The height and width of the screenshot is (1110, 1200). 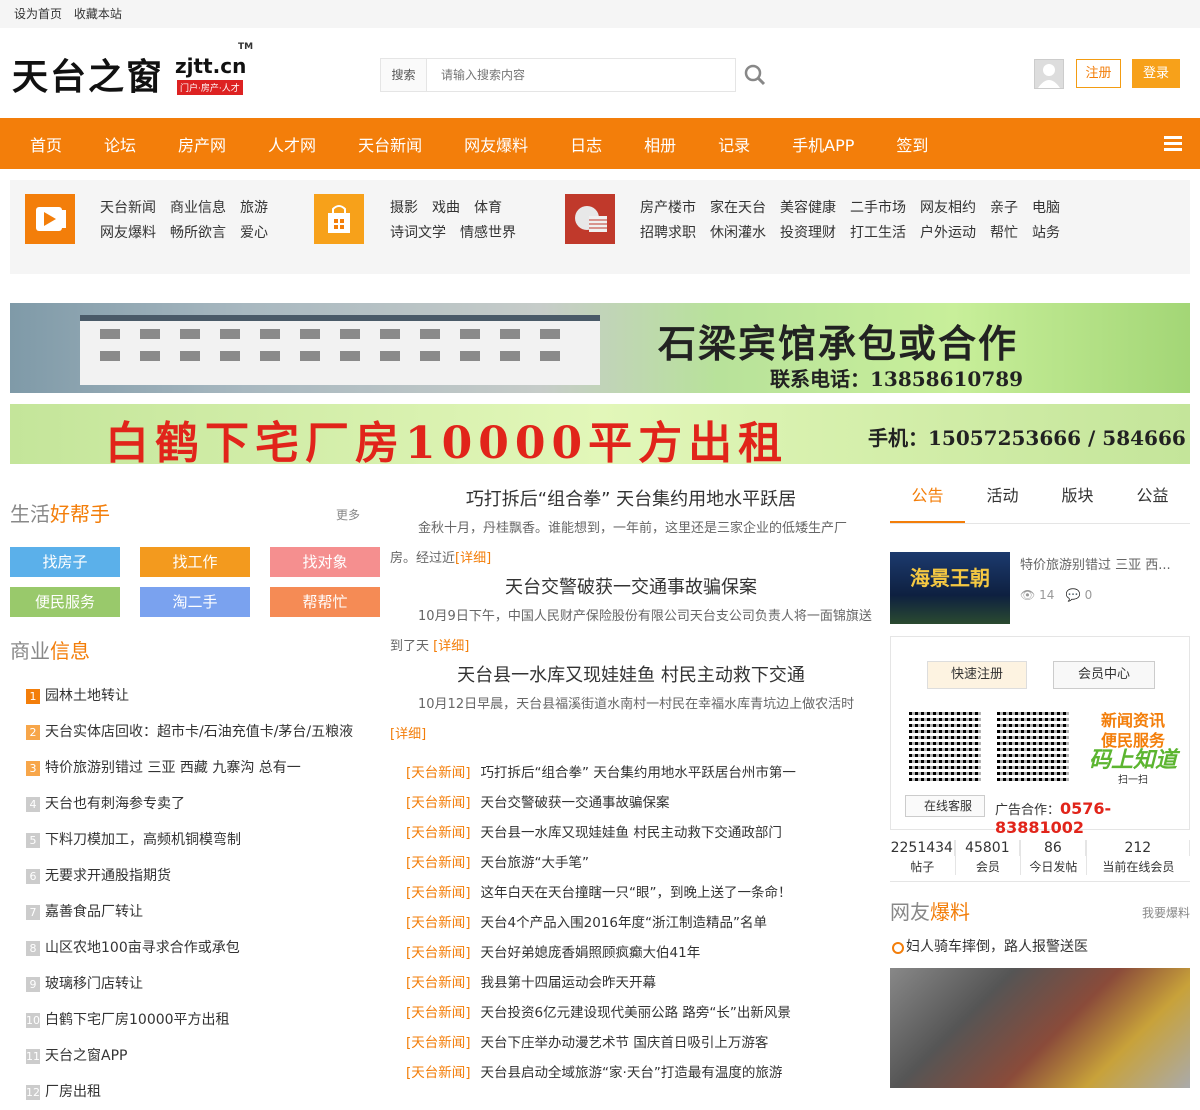 What do you see at coordinates (210, 87) in the screenshot?
I see `logo-sub: 门户·房产·人才` at bounding box center [210, 87].